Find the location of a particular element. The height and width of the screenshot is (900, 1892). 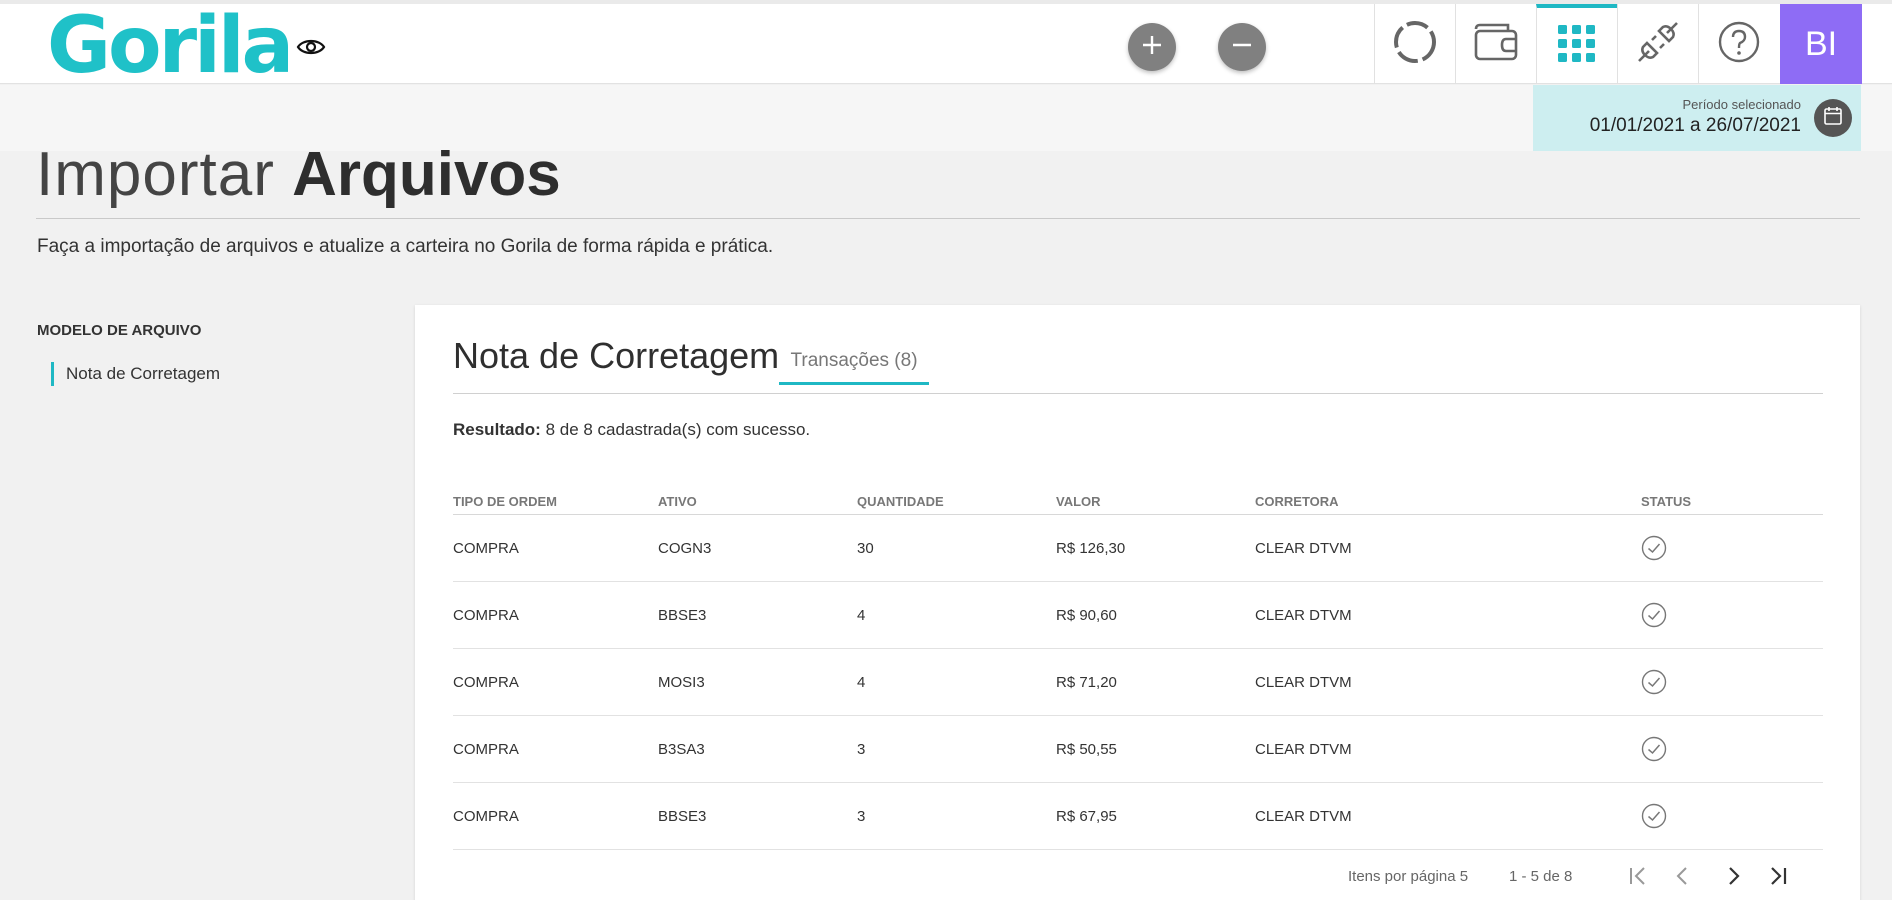

tab-transacoes: Transações (8) is located at coordinates (854, 364).